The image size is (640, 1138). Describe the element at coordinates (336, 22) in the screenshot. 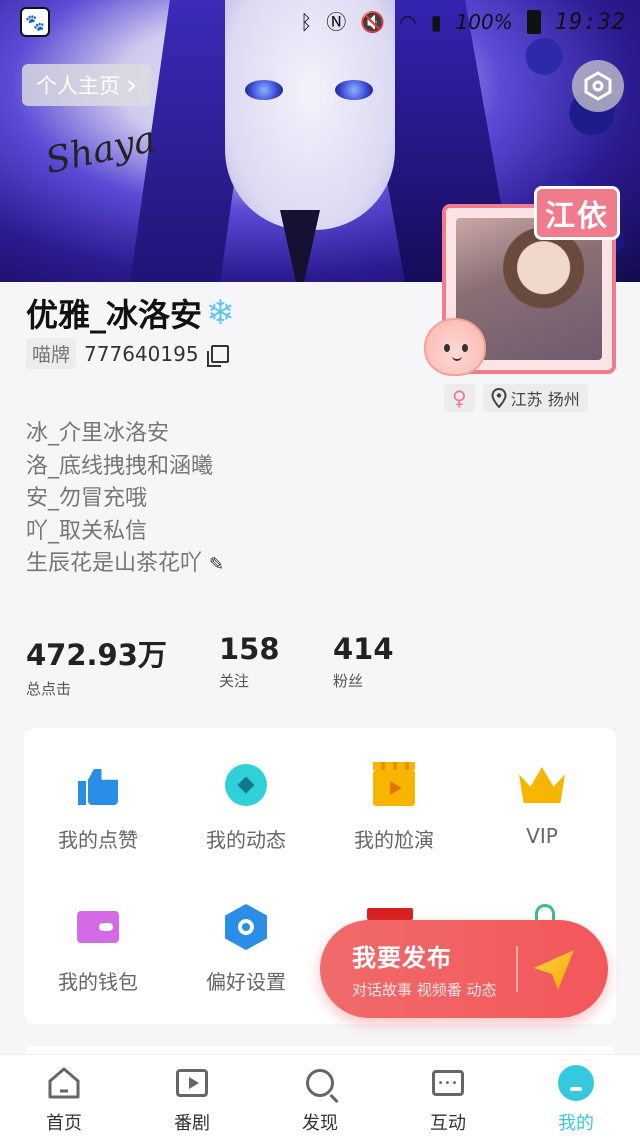

I see `nfc-icon: Ⓝ` at that location.